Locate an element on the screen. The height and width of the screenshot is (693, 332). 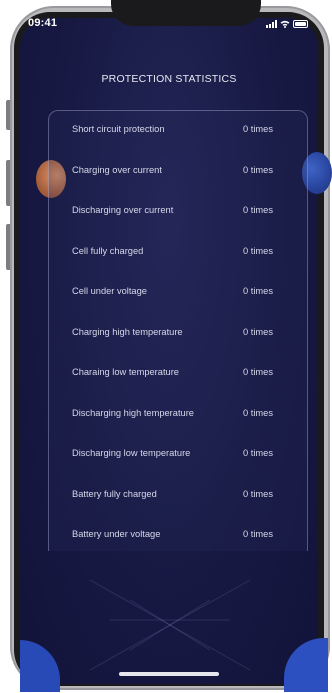
signal-bars-icon is located at coordinates (271, 24).